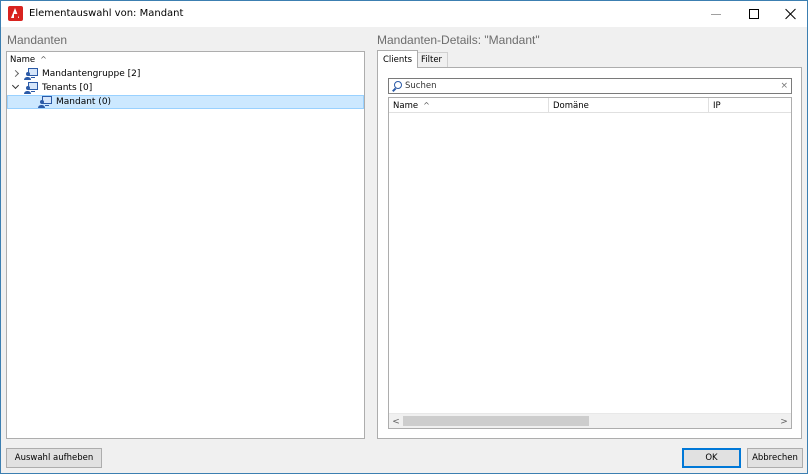 Image resolution: width=808 pixels, height=474 pixels. I want to click on tree-column-header-label: Name, so click(23, 60).